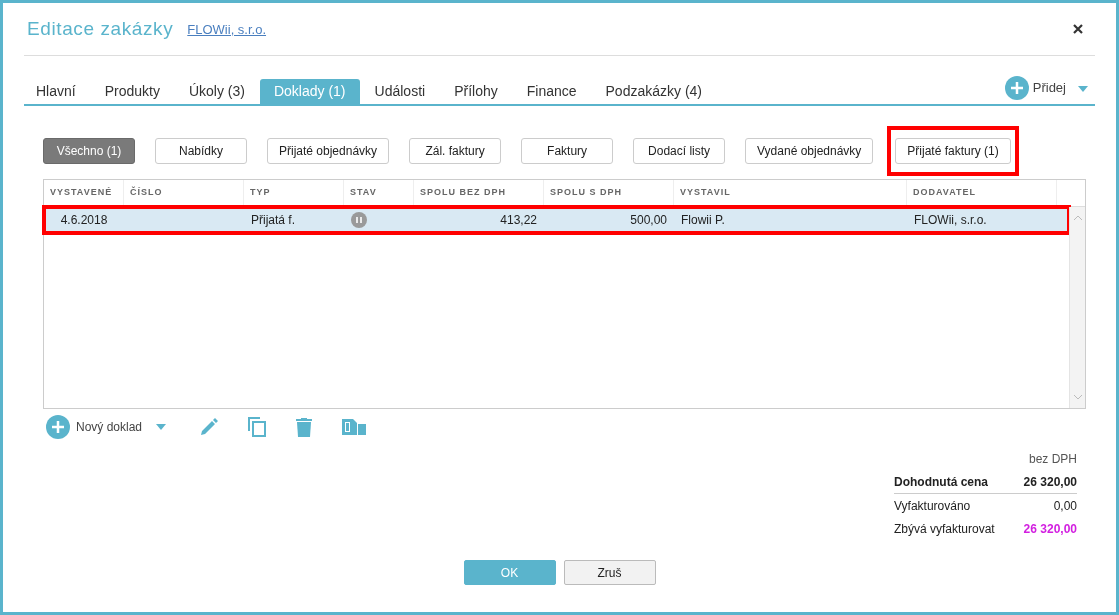 This screenshot has height=615, width=1119. What do you see at coordinates (653, 91) in the screenshot?
I see `tab: Podzakázky (4)` at bounding box center [653, 91].